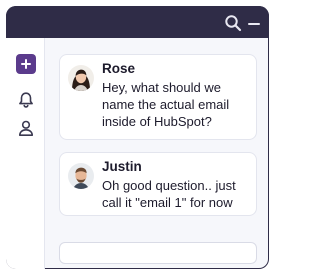 Image resolution: width=320 pixels, height=275 pixels. Describe the element at coordinates (233, 23) in the screenshot. I see `search-icon` at that location.